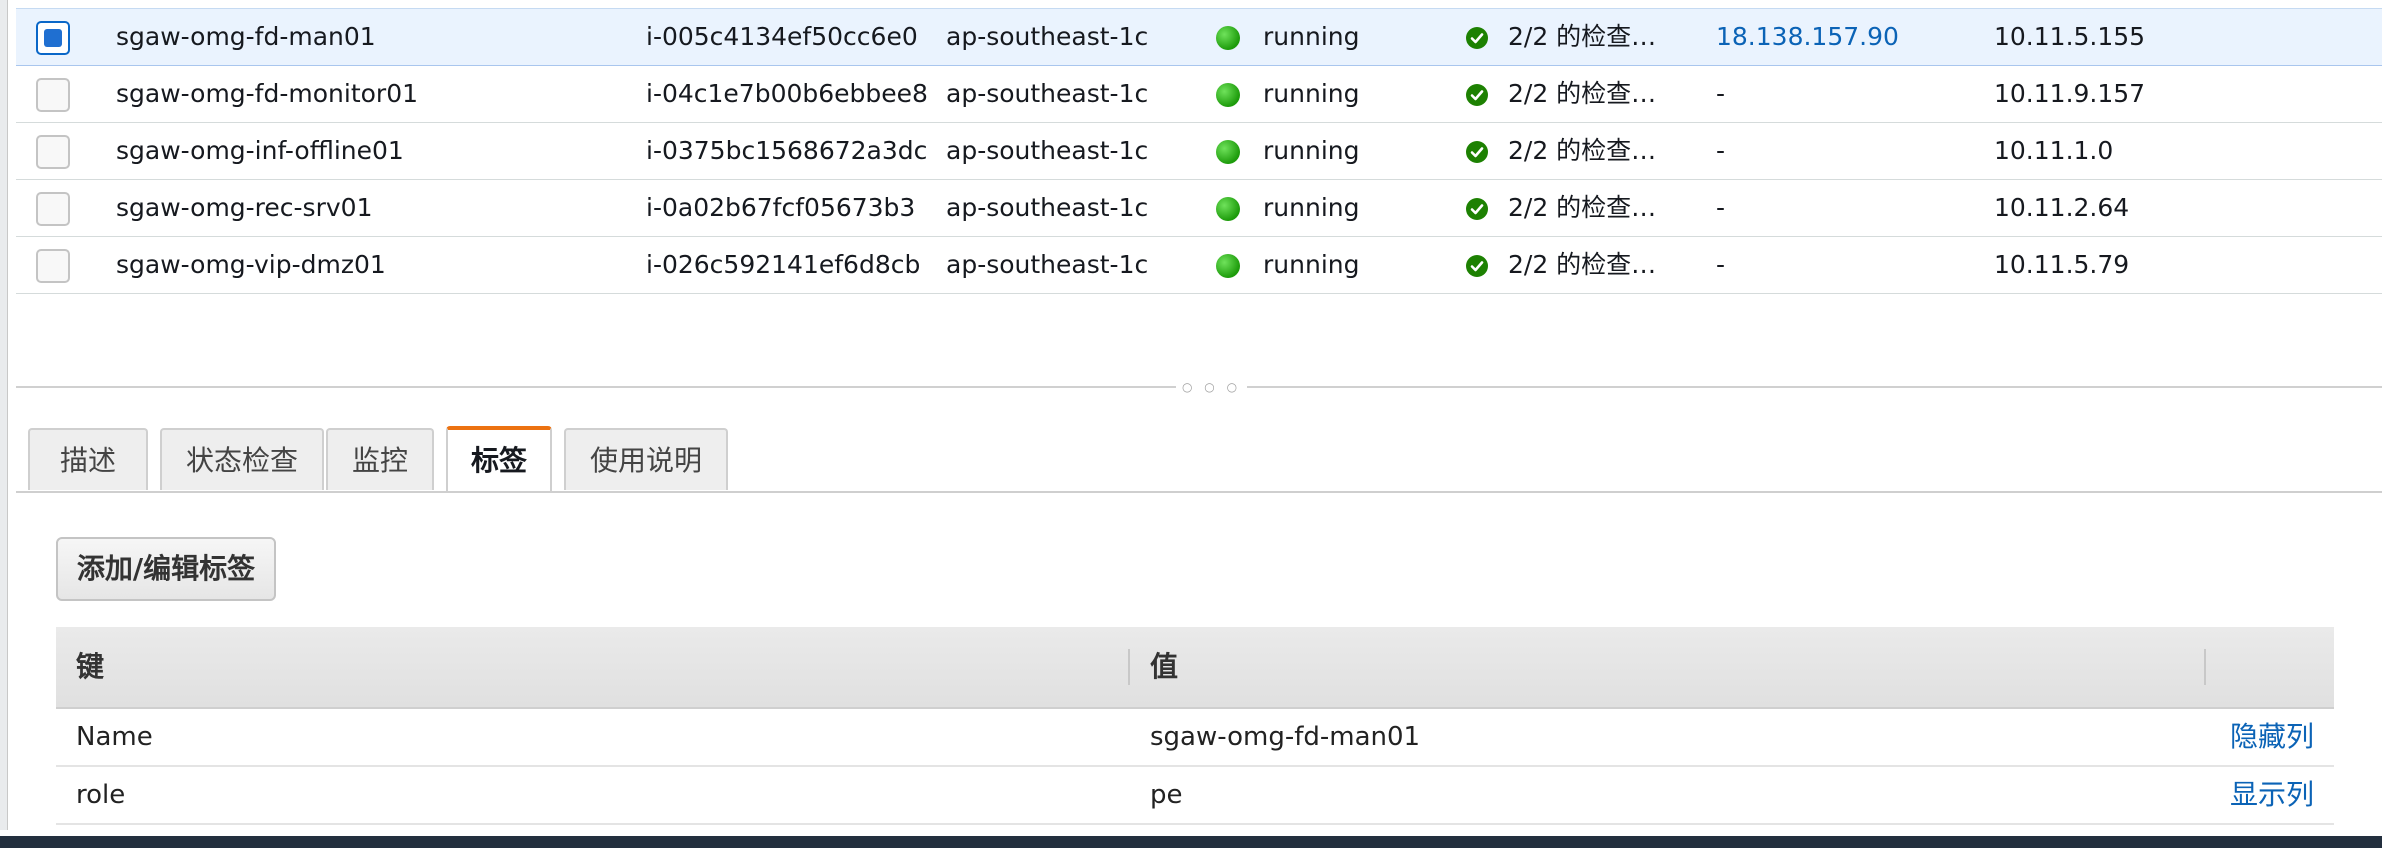  I want to click on column-header-key: 键, so click(90, 667).